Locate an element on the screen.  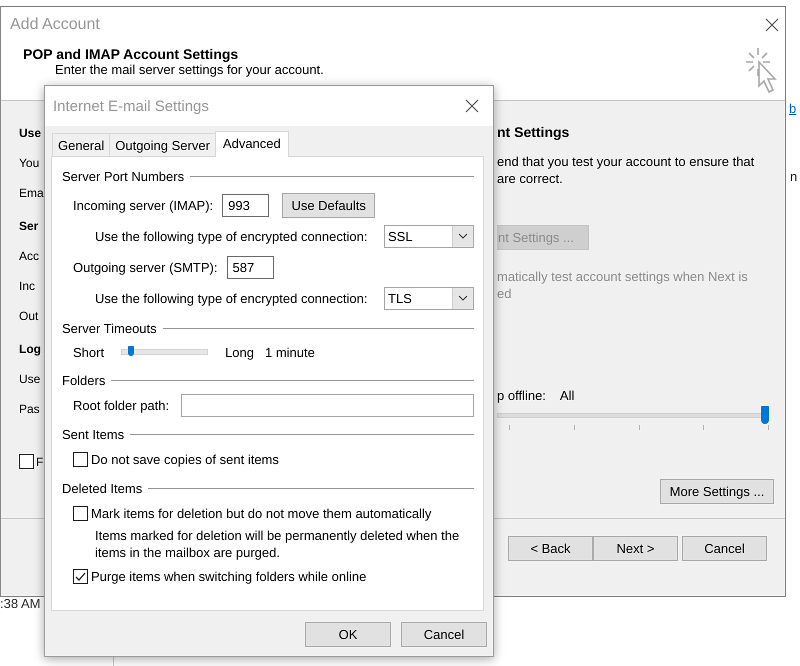
group-heading: Log is located at coordinates (30, 349).